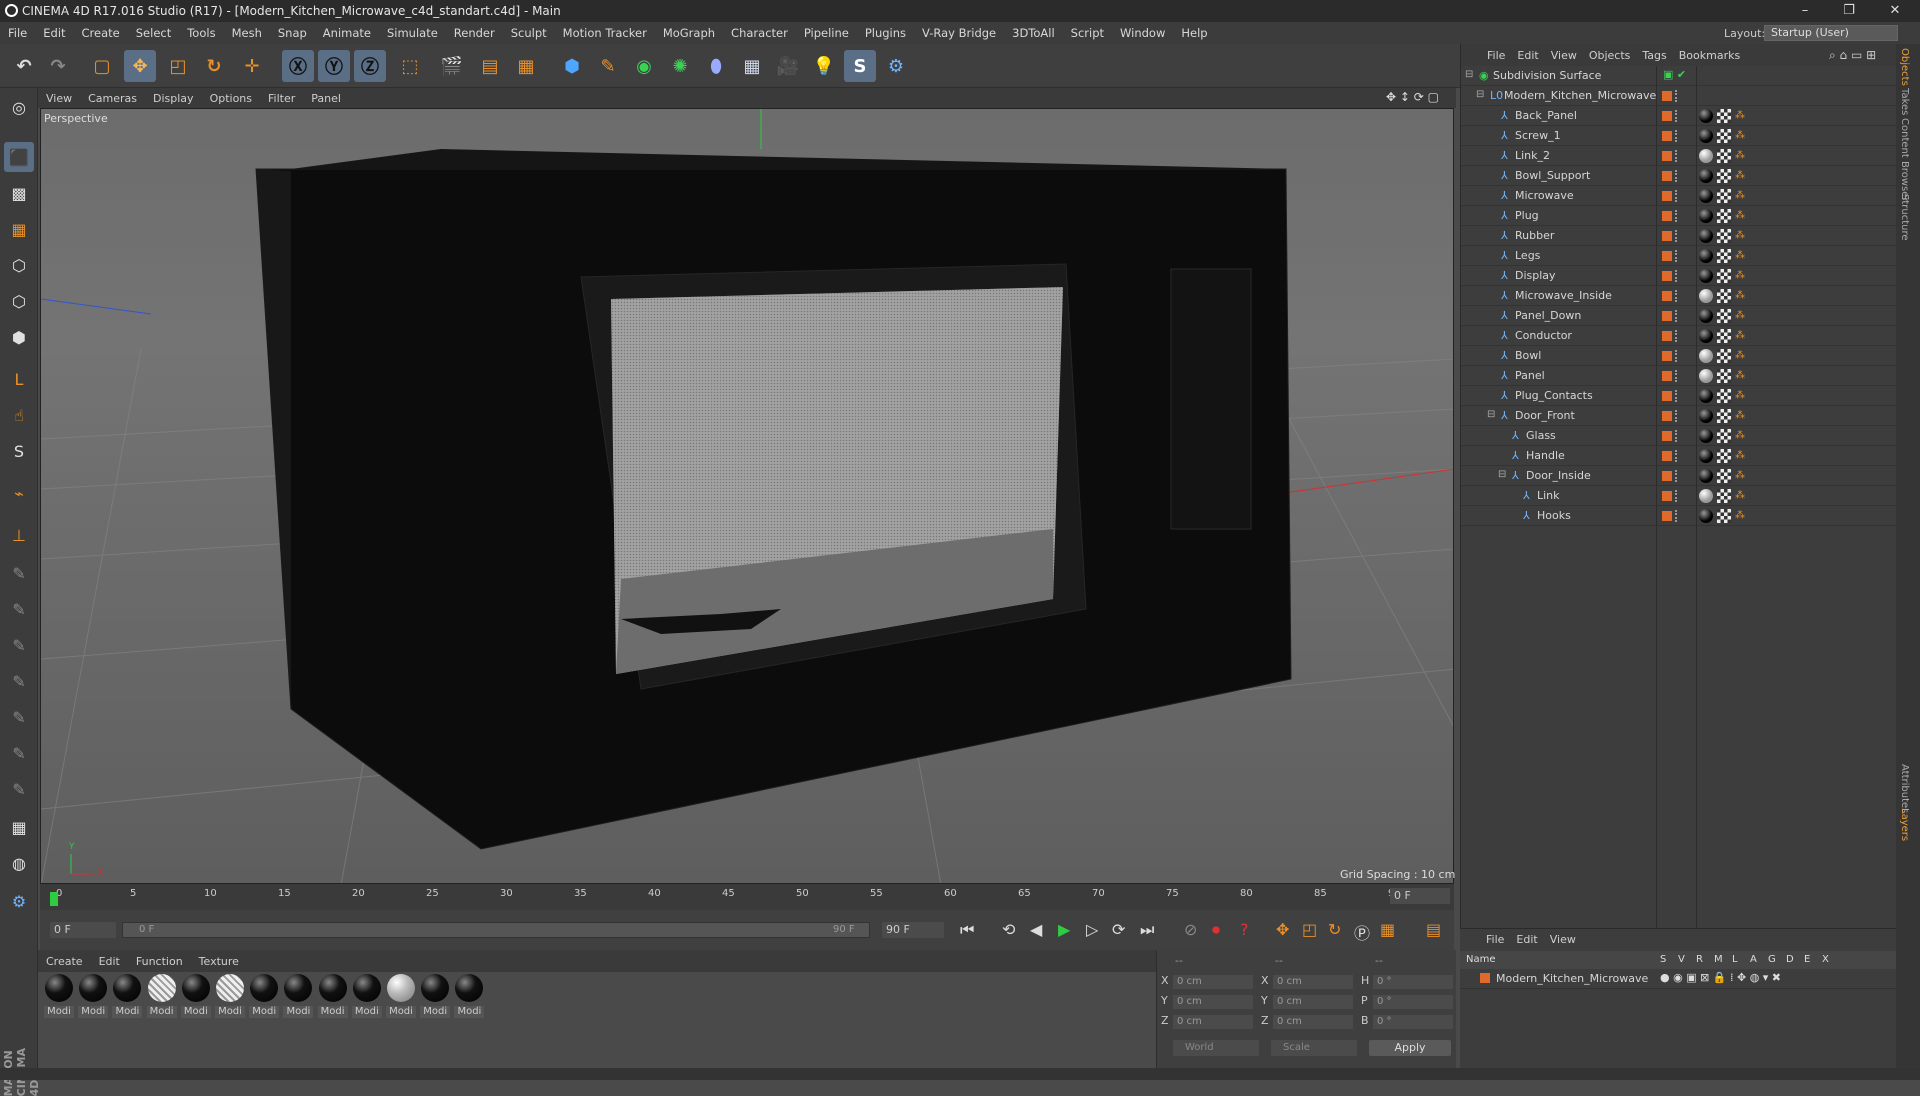 This screenshot has width=1920, height=1096. What do you see at coordinates (140, 66) in the screenshot?
I see `move-tool-icon: ✥` at bounding box center [140, 66].